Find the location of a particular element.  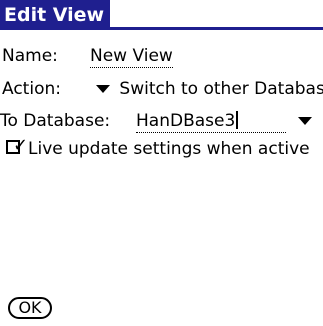

action-row: Action: Switch to other Database is located at coordinates (161, 90).